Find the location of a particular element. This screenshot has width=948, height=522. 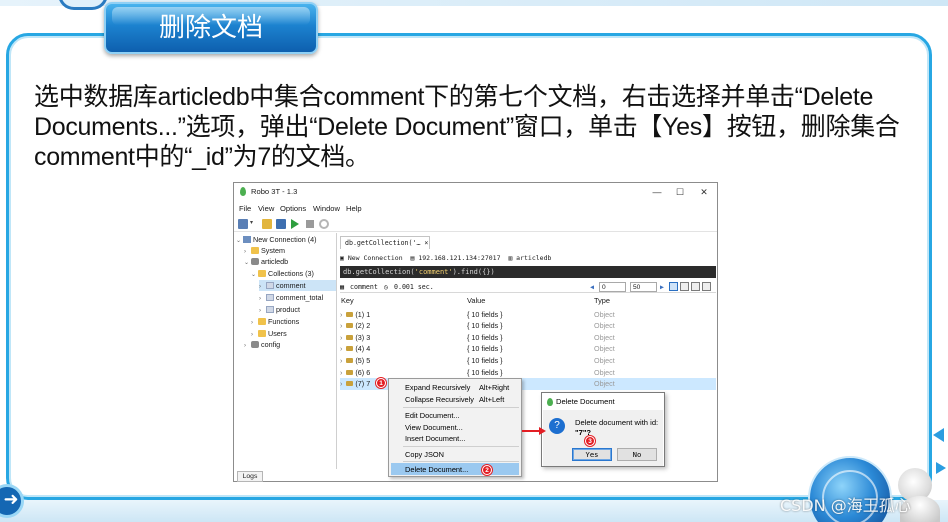

menu-expand-recursively: Expand Recursively is located at coordinates (437, 387).